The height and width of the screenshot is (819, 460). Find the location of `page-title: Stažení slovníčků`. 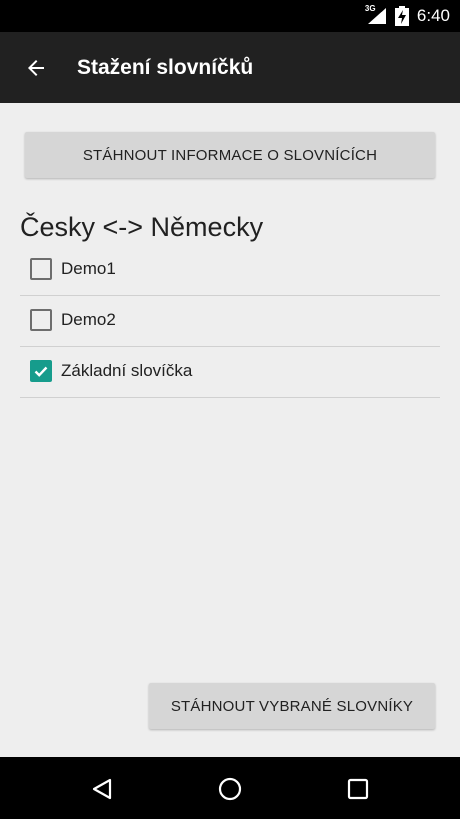

page-title: Stažení slovníčků is located at coordinates (165, 67).